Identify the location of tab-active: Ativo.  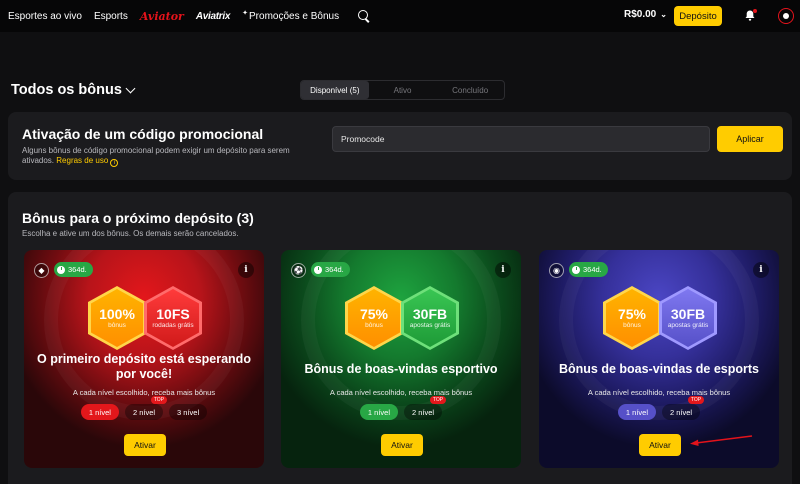
(403, 90).